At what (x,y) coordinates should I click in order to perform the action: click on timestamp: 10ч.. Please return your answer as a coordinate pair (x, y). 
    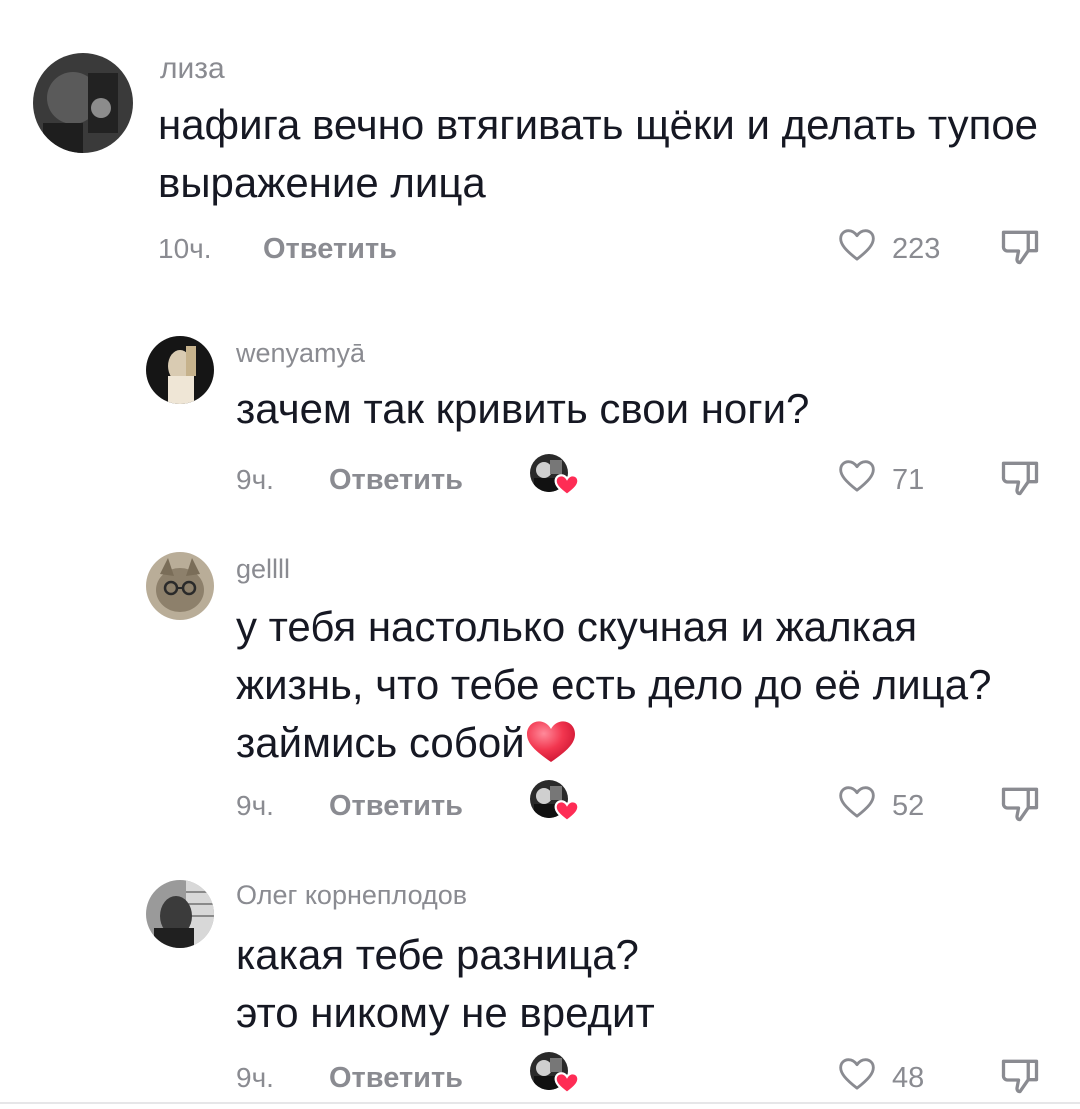
    Looking at the image, I should click on (185, 248).